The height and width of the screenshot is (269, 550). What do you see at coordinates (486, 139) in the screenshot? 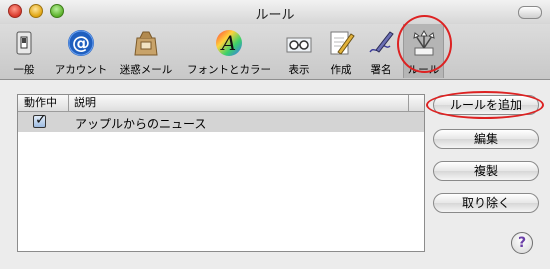
I see `edit-button: 編集` at bounding box center [486, 139].